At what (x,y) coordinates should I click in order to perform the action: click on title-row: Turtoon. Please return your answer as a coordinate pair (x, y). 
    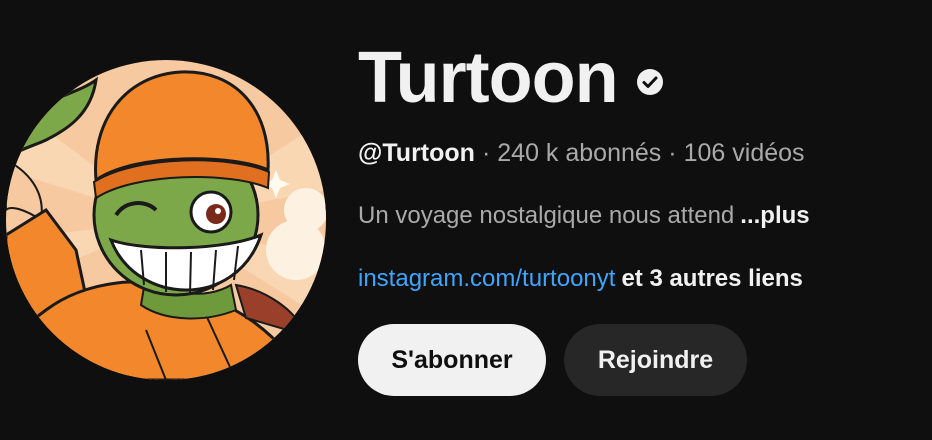
    Looking at the image, I should click on (511, 78).